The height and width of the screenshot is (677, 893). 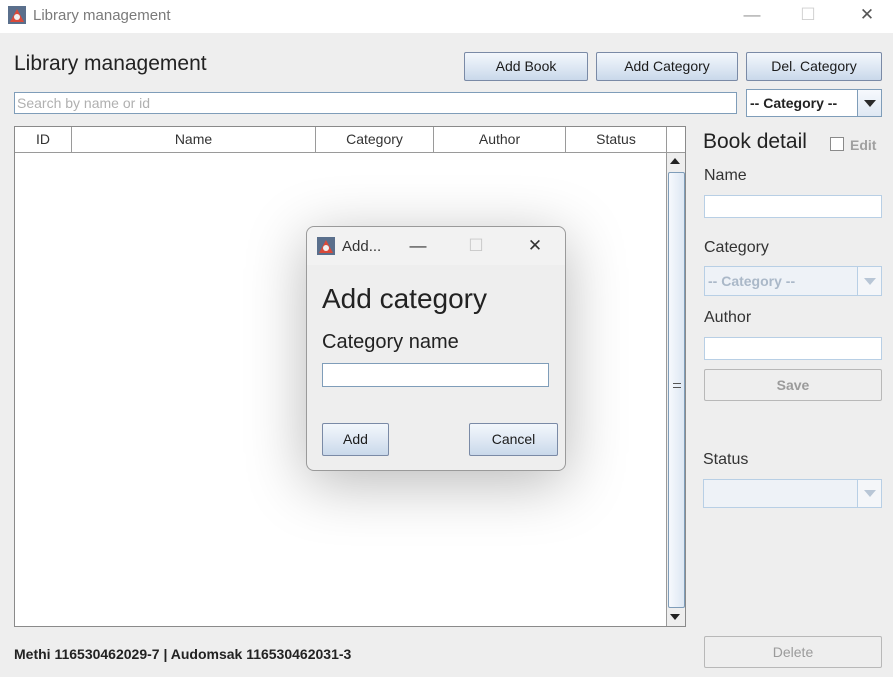 I want to click on minimize-button: —, so click(x=752, y=15).